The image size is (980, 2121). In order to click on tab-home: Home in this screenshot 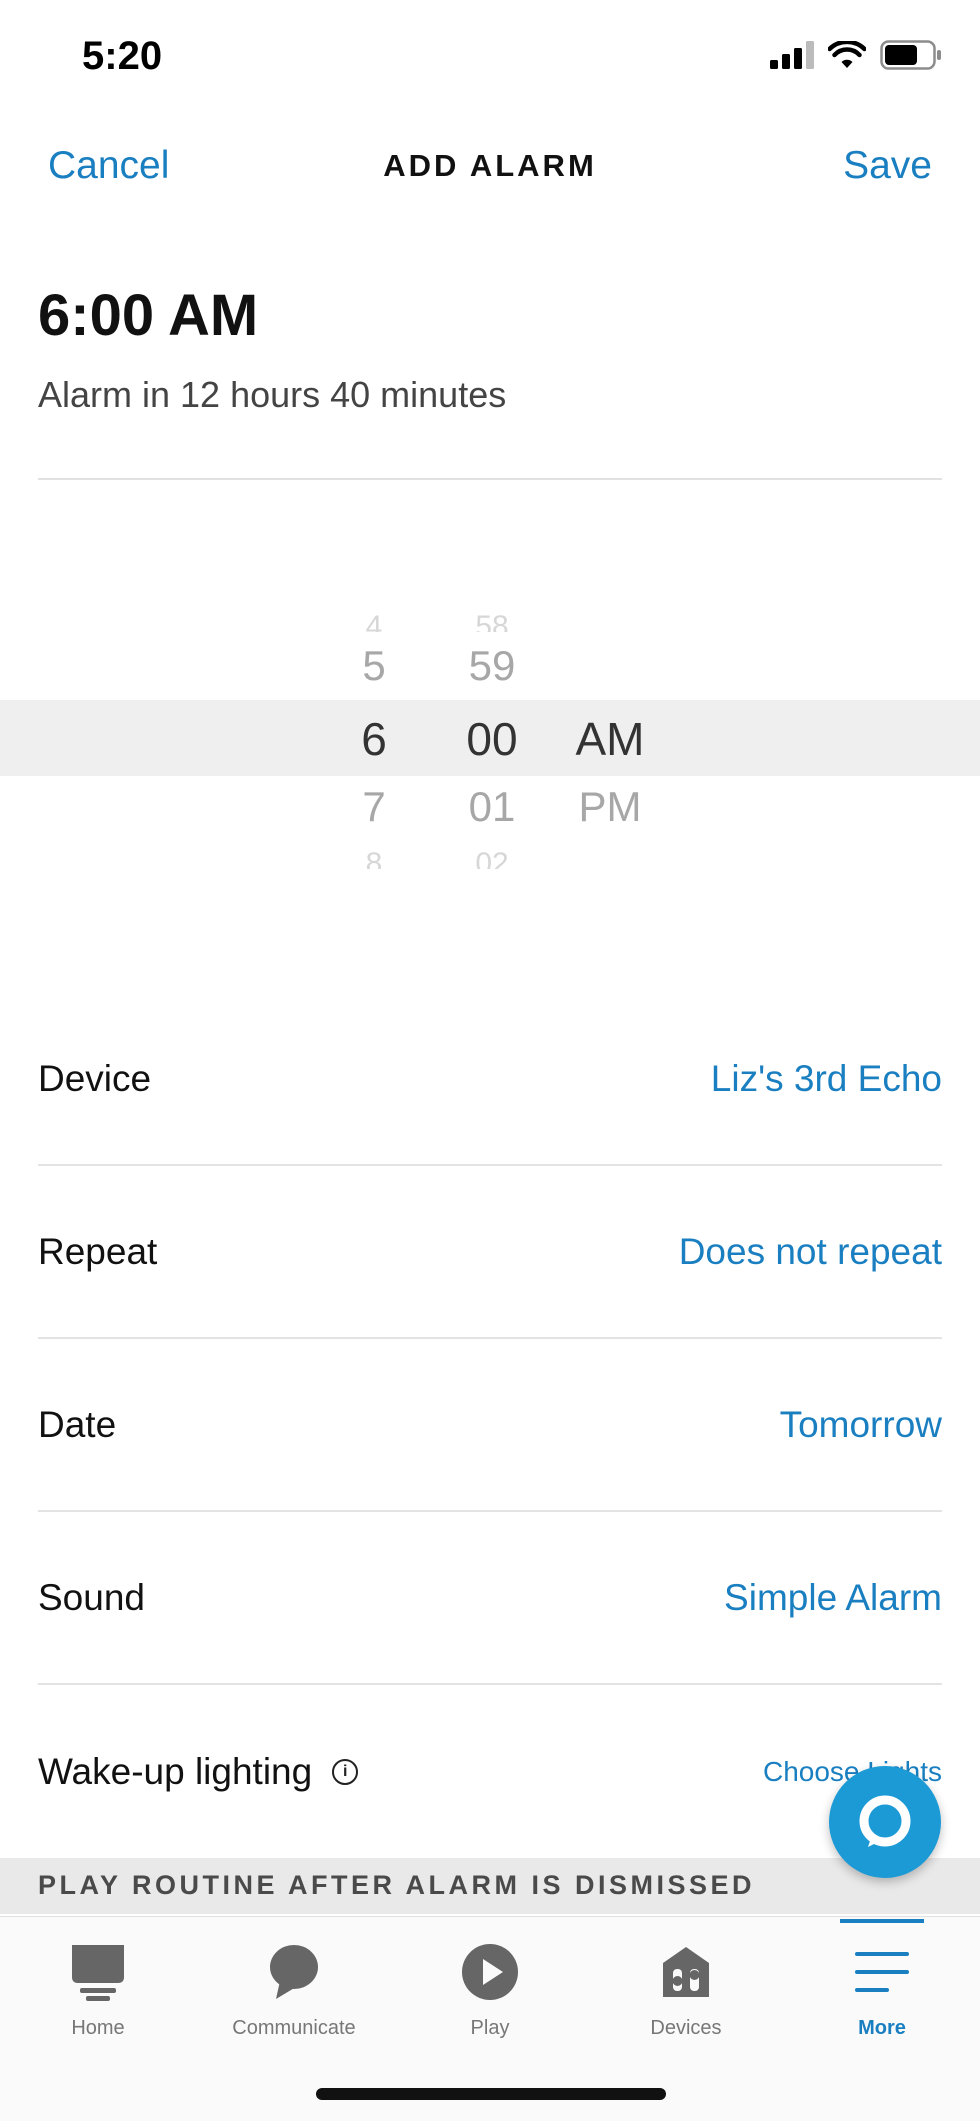, I will do `click(98, 1989)`.